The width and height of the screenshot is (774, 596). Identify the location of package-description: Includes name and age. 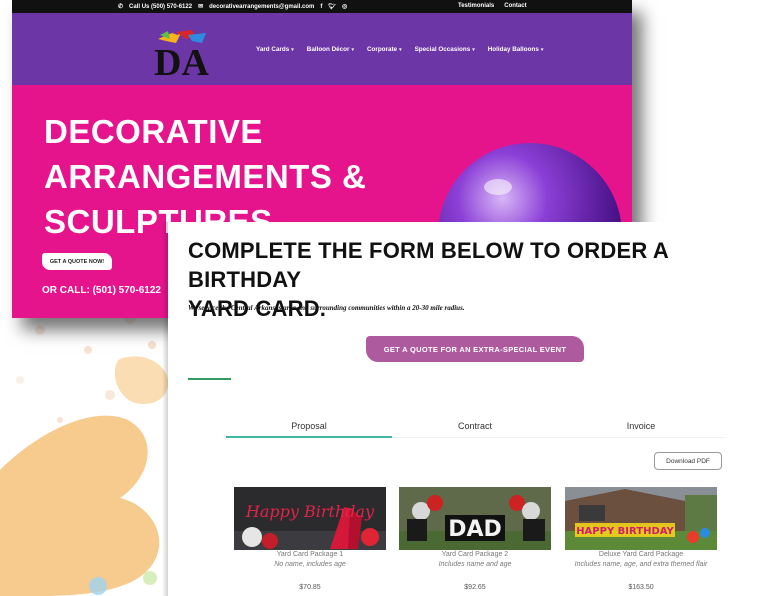
(475, 564).